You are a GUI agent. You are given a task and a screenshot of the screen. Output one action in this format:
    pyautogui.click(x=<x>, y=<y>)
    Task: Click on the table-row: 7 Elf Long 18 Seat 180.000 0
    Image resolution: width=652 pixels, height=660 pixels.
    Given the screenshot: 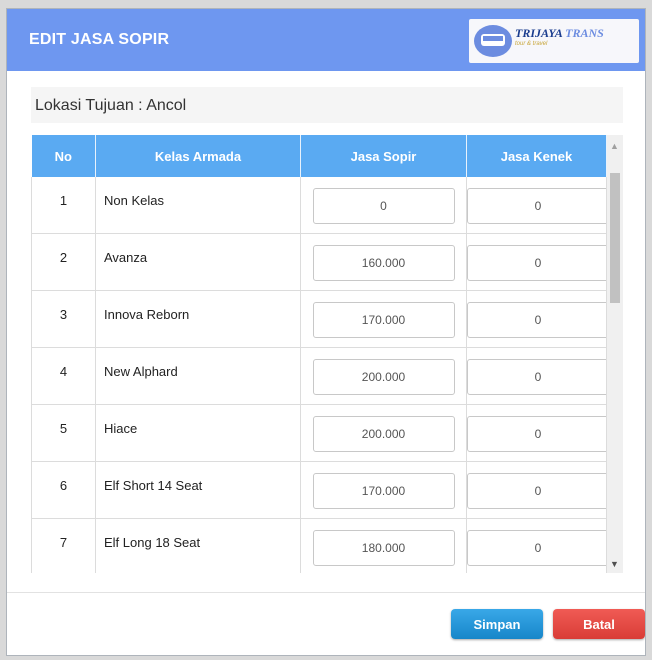 What is the action you would take?
    pyautogui.click(x=320, y=545)
    